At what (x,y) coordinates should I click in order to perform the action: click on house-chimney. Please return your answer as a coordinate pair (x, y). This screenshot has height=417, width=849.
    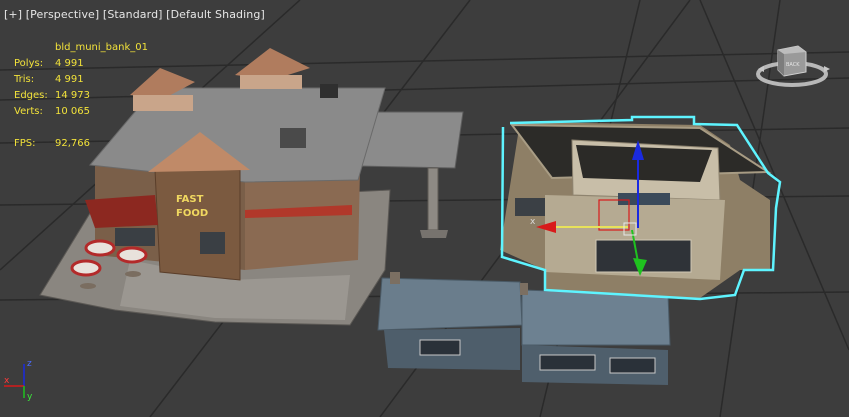
    Looking at the image, I should click on (395, 278).